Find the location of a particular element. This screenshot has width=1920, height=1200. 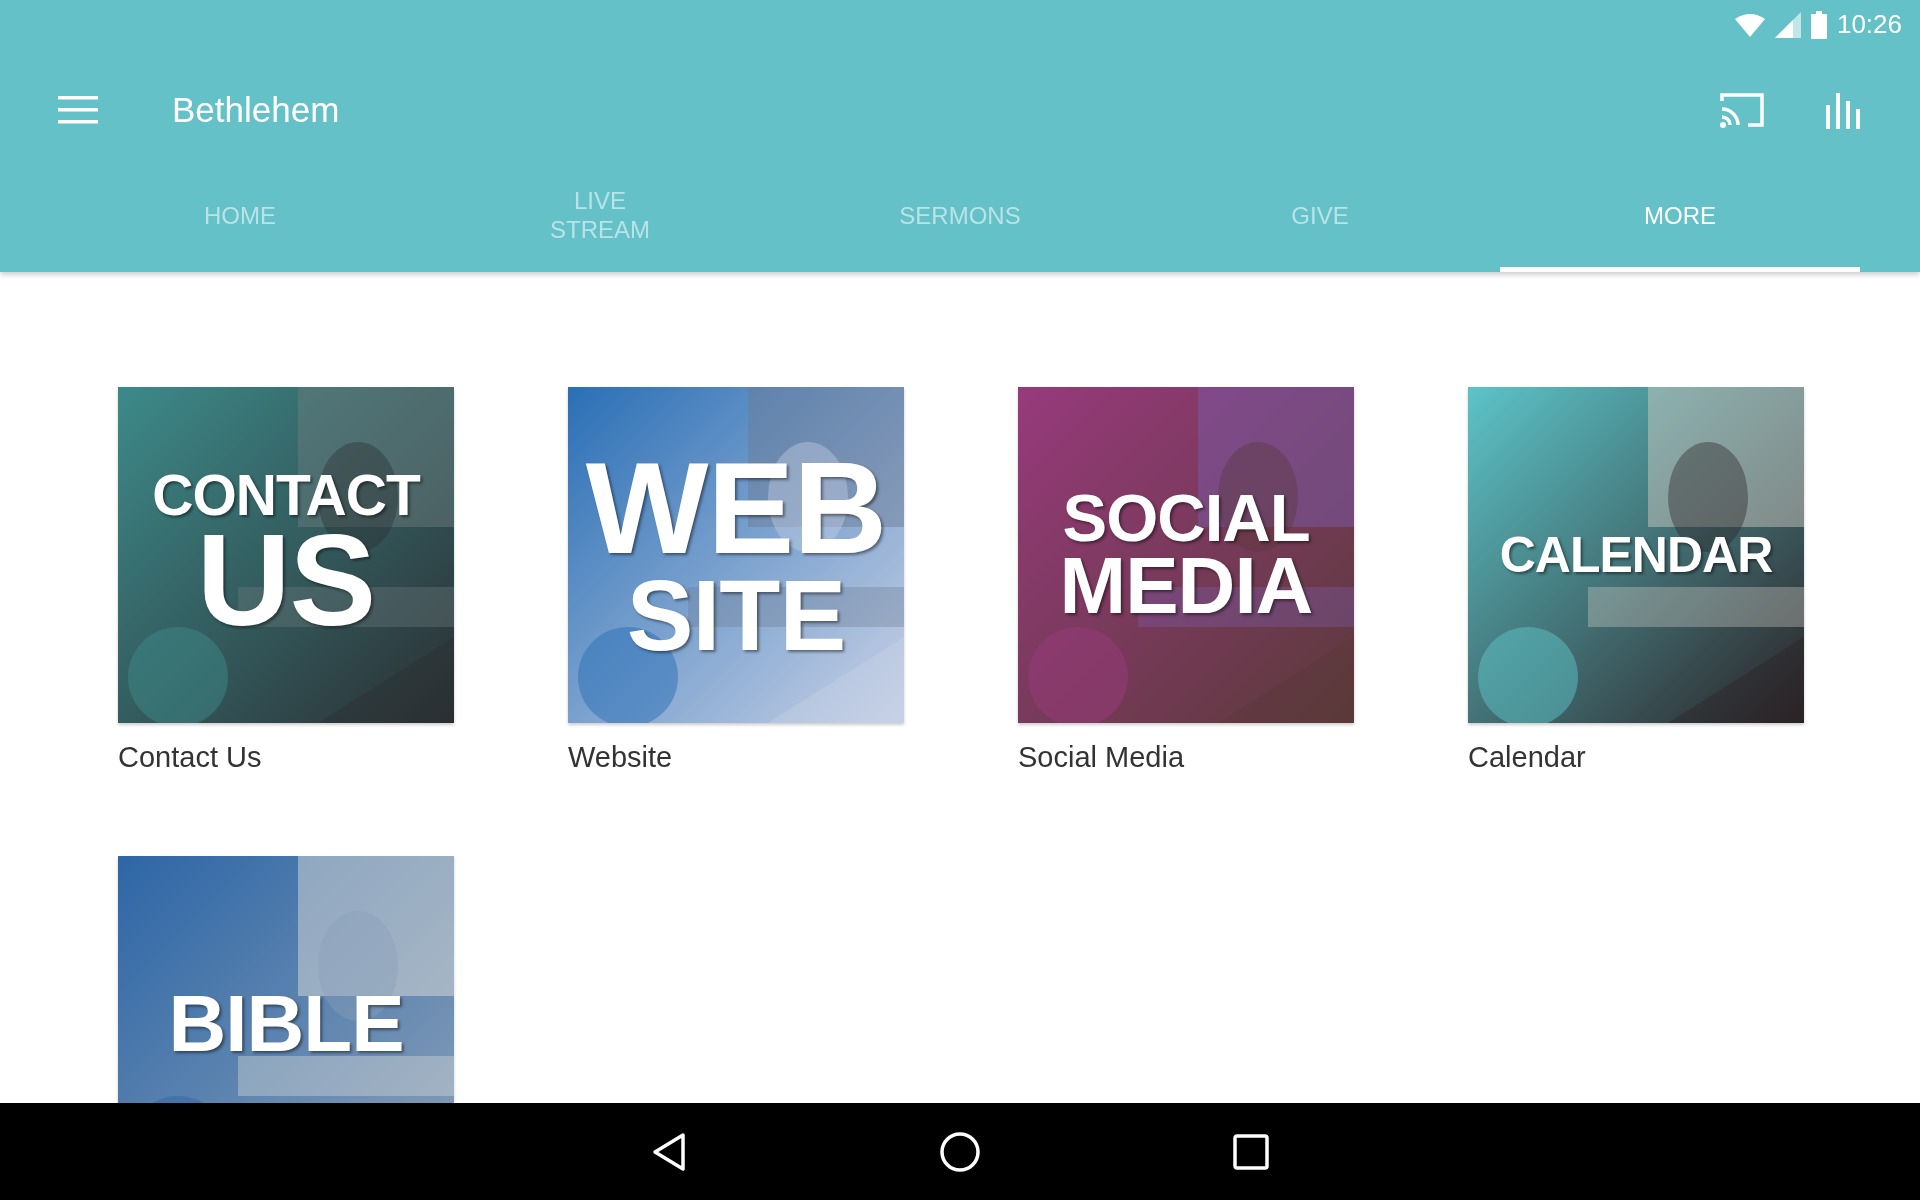

tile-caption: MEDIA is located at coordinates (1186, 586).